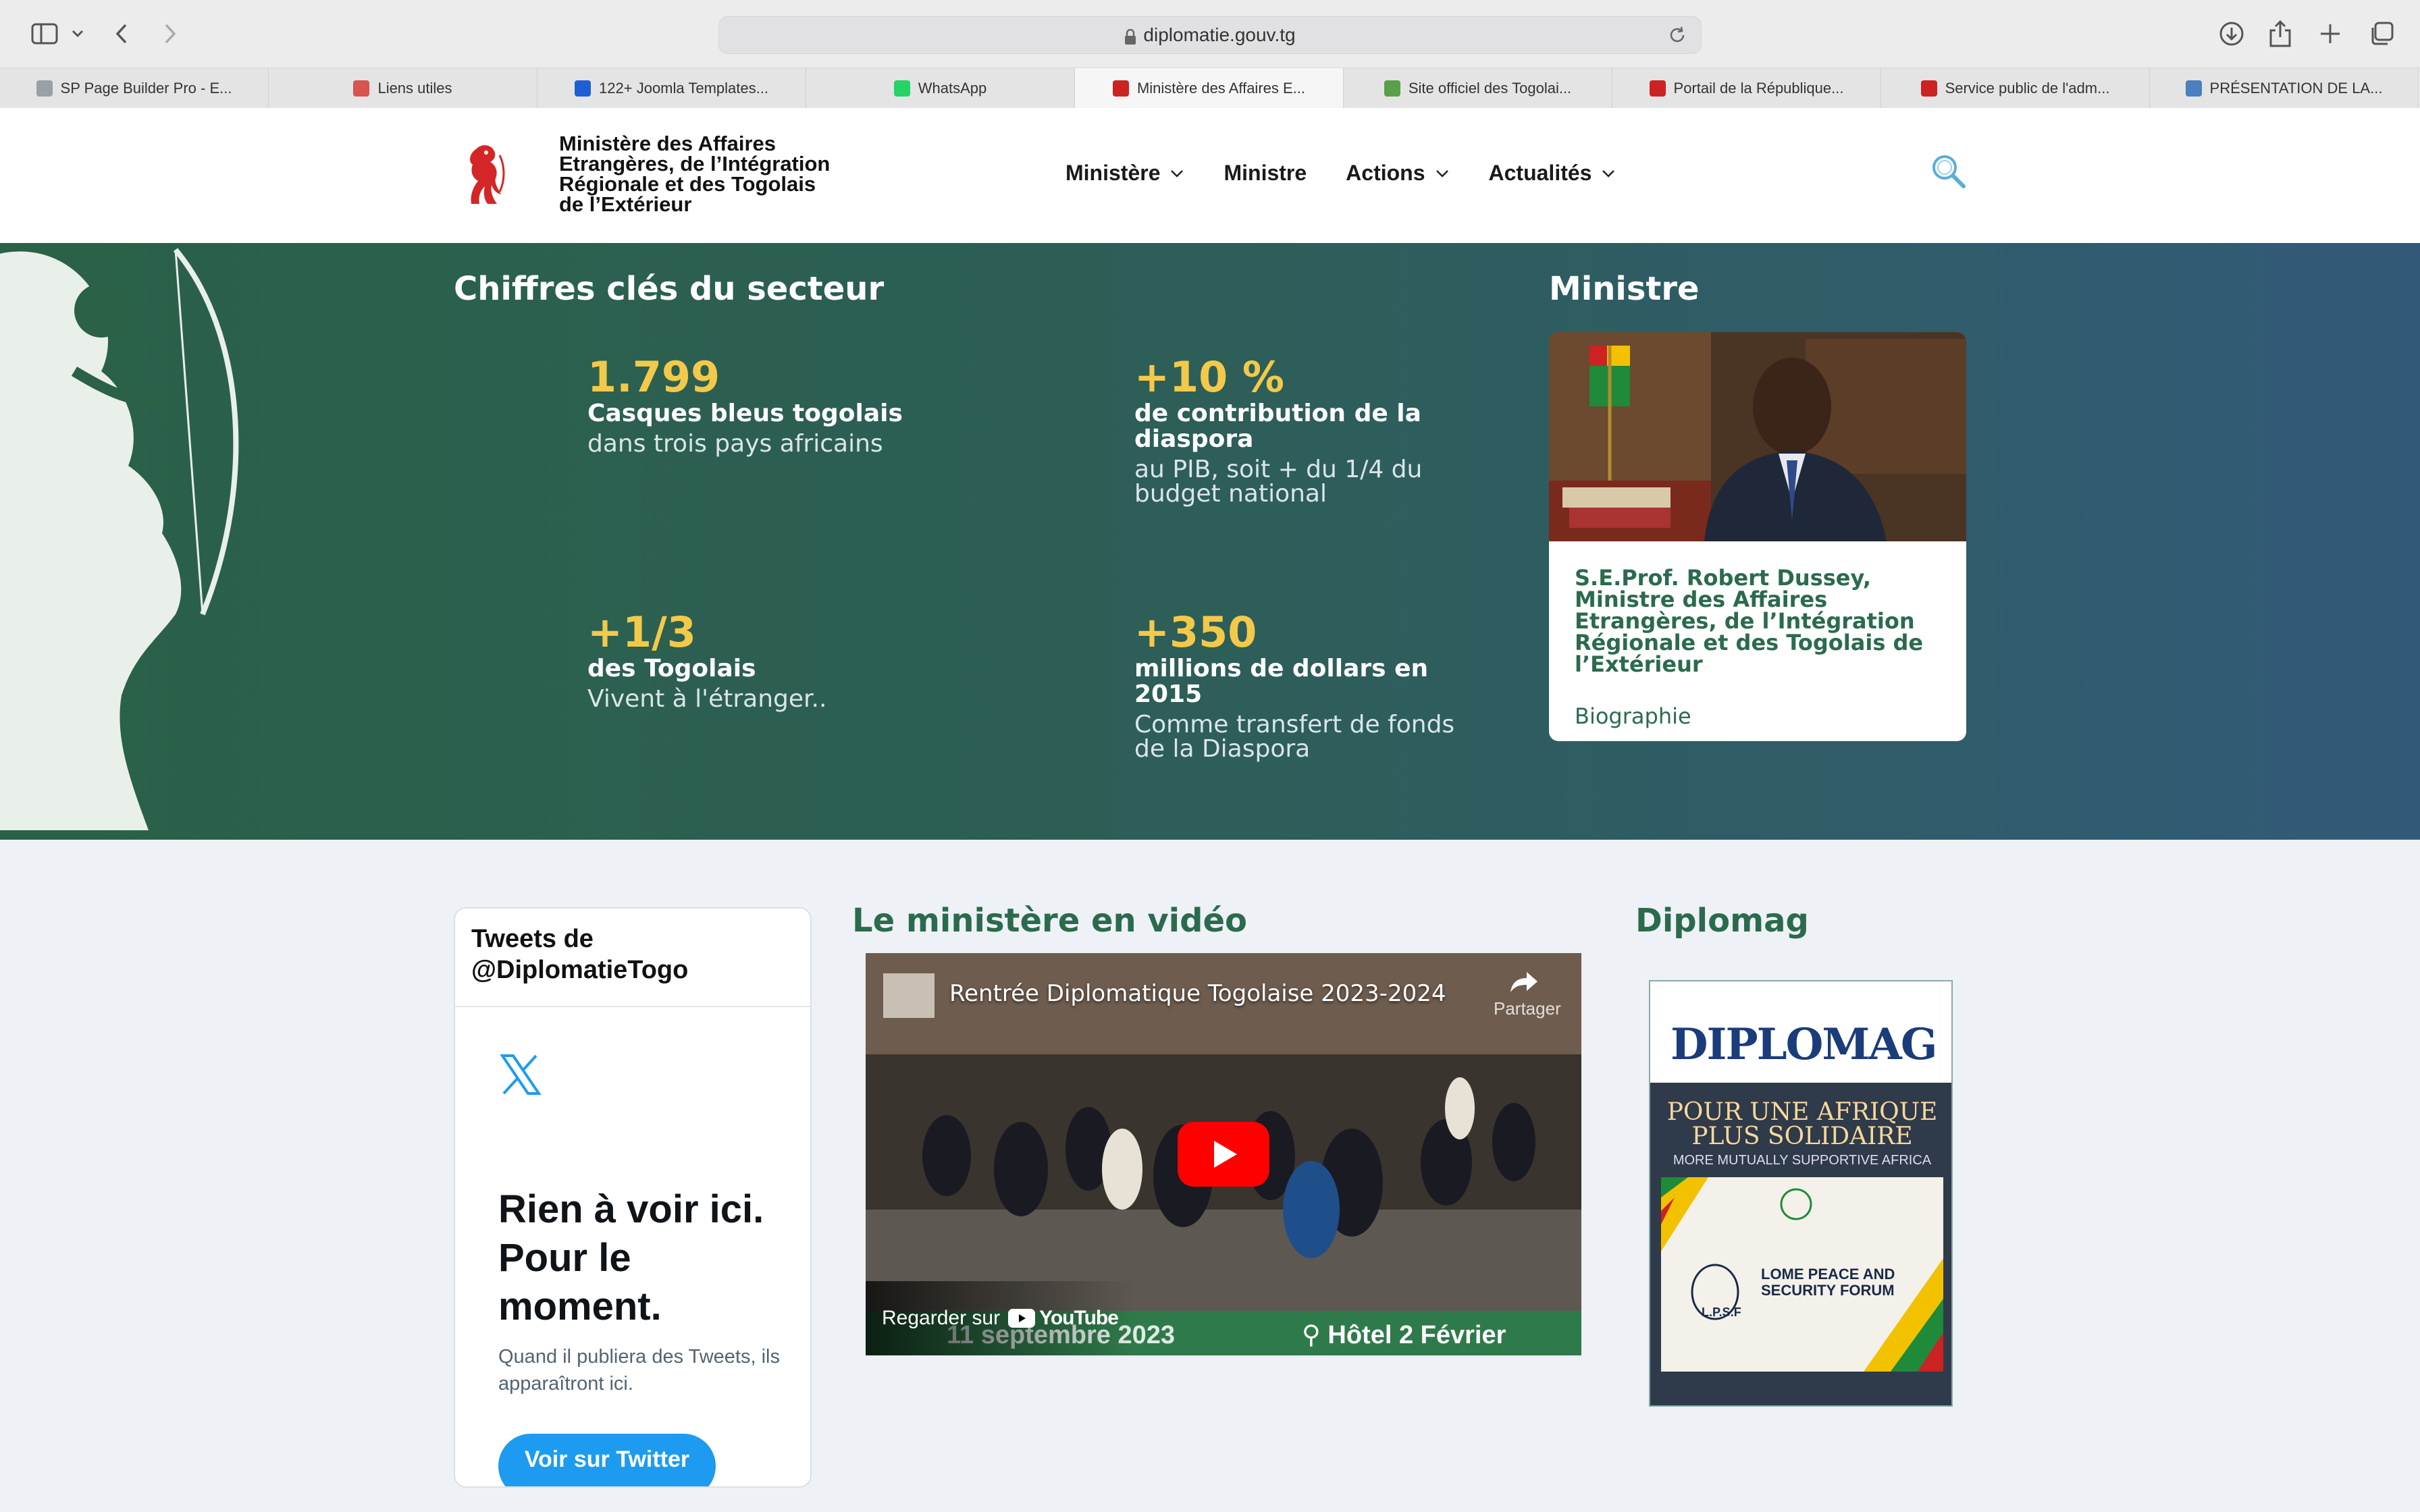  I want to click on reload-icon, so click(1677, 37).